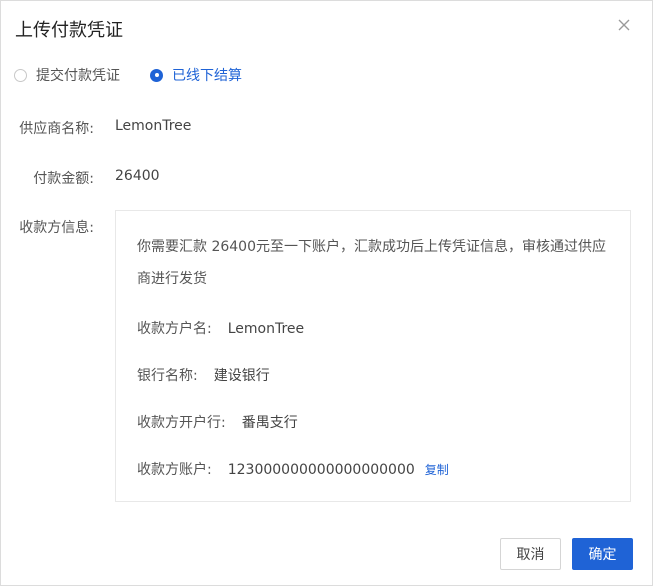 The width and height of the screenshot is (653, 586). I want to click on radio-offline-settled: 已线下结算, so click(196, 75).